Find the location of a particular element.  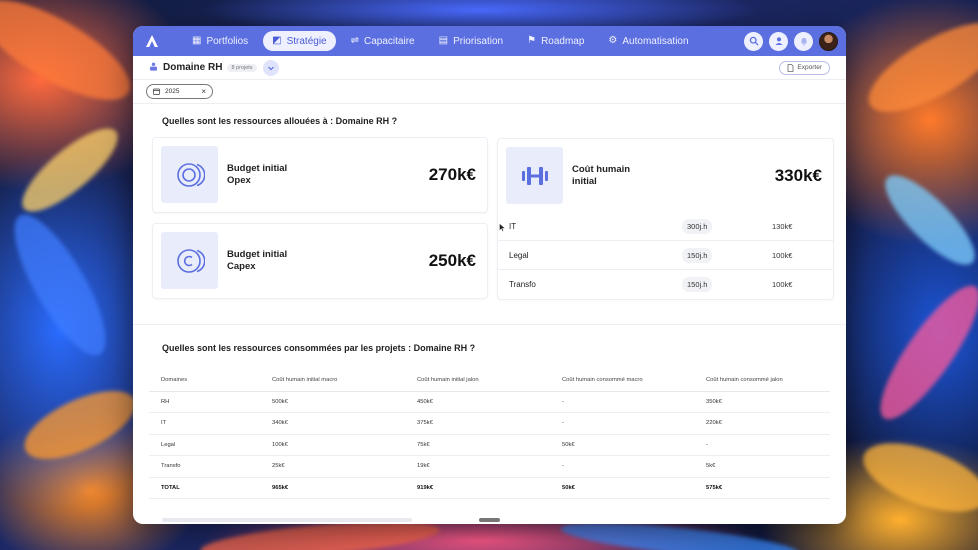

nav-label: Automatisation is located at coordinates (655, 41).